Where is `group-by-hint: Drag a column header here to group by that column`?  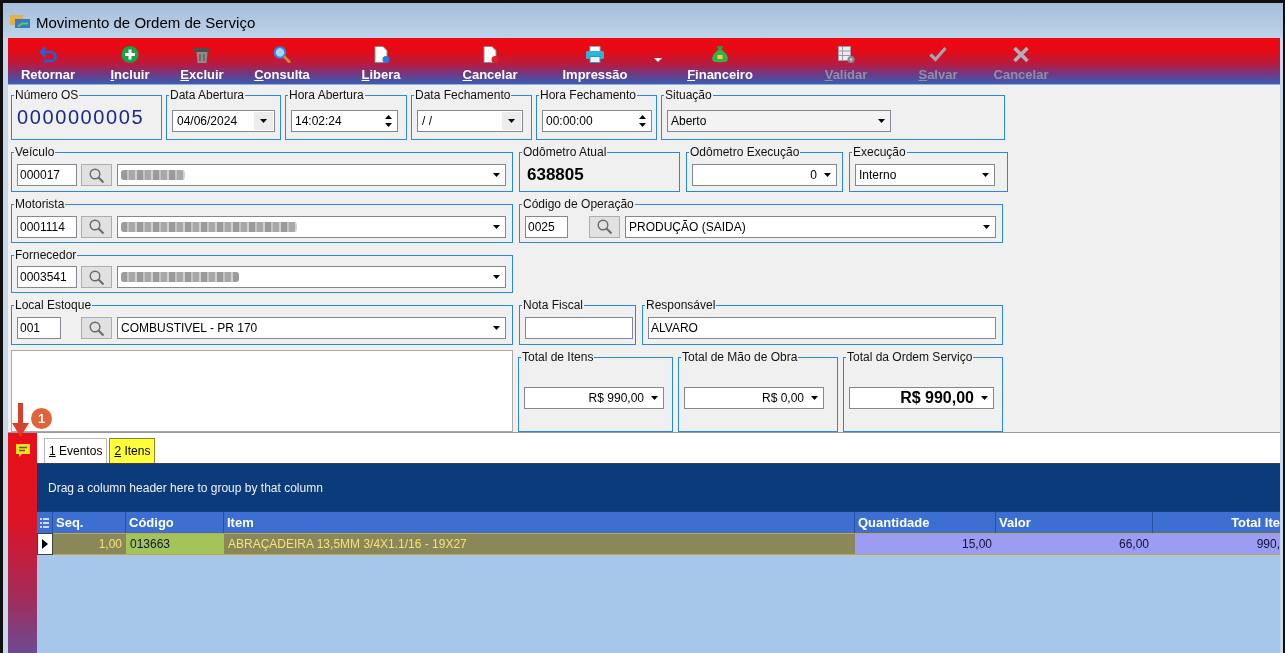 group-by-hint: Drag a column header here to group by that column is located at coordinates (185, 487).